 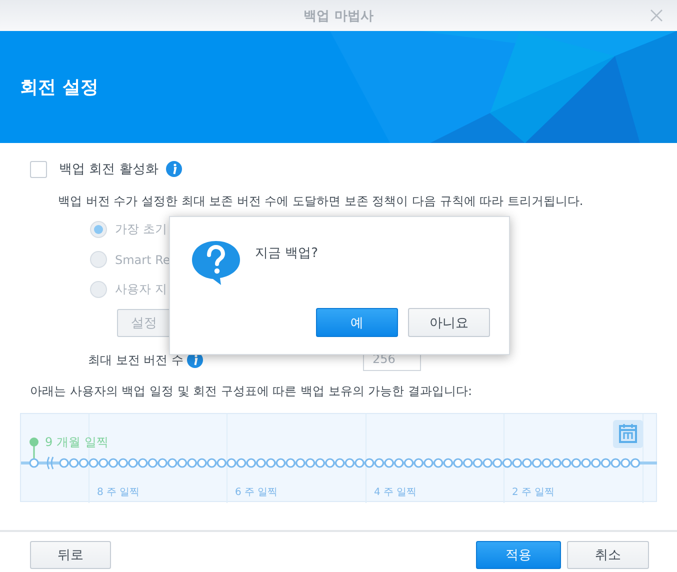 I want to click on dialog-button: 아니요, so click(x=449, y=322).